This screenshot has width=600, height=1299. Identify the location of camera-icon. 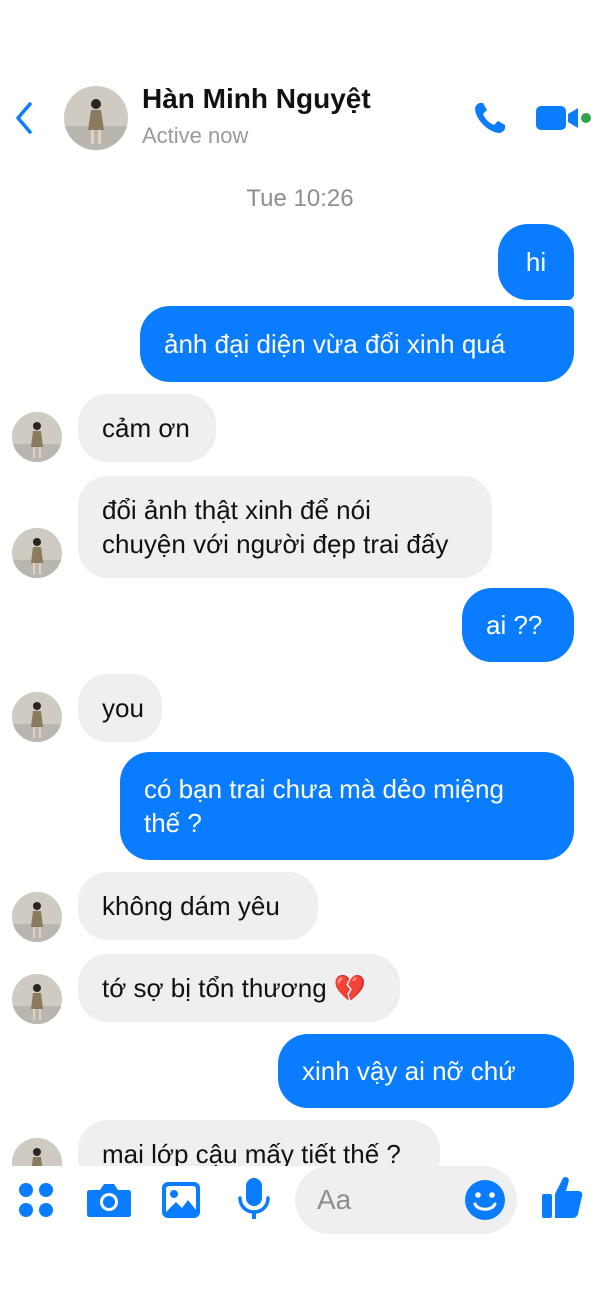
(109, 1200).